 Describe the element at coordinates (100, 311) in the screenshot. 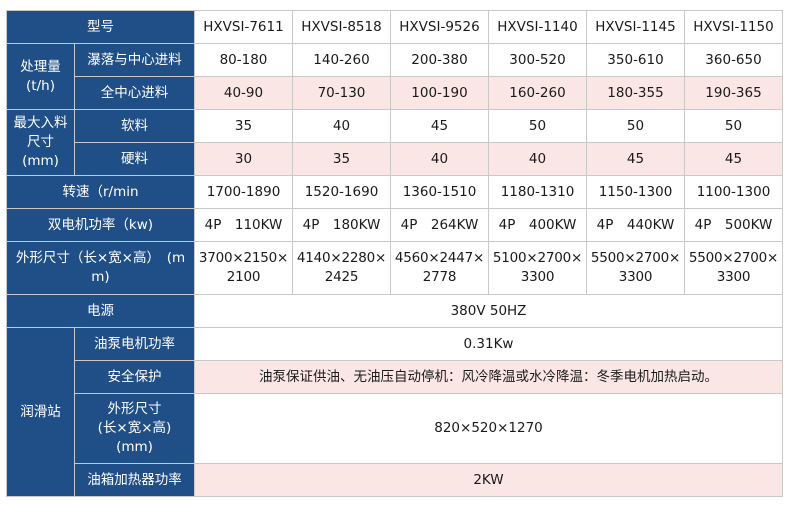

I see `power-supply-label: 电源` at that location.